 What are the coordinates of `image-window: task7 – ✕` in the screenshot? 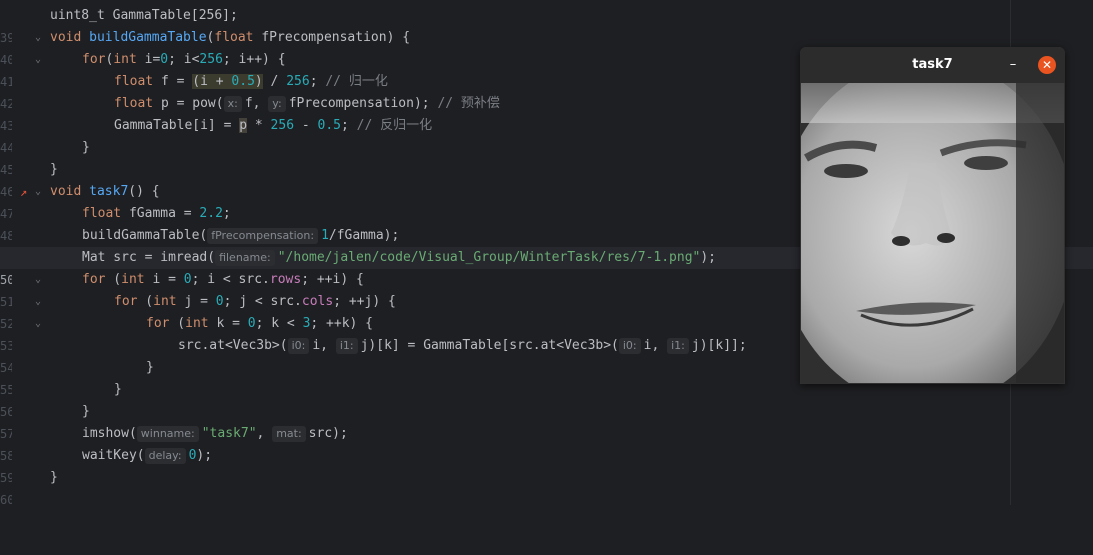 It's located at (932, 215).